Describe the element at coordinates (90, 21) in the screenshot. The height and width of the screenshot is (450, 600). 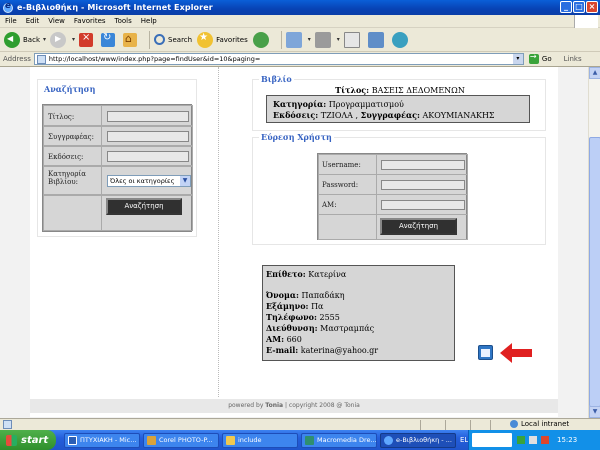
I see `menu-favorites: Favorites` at that location.